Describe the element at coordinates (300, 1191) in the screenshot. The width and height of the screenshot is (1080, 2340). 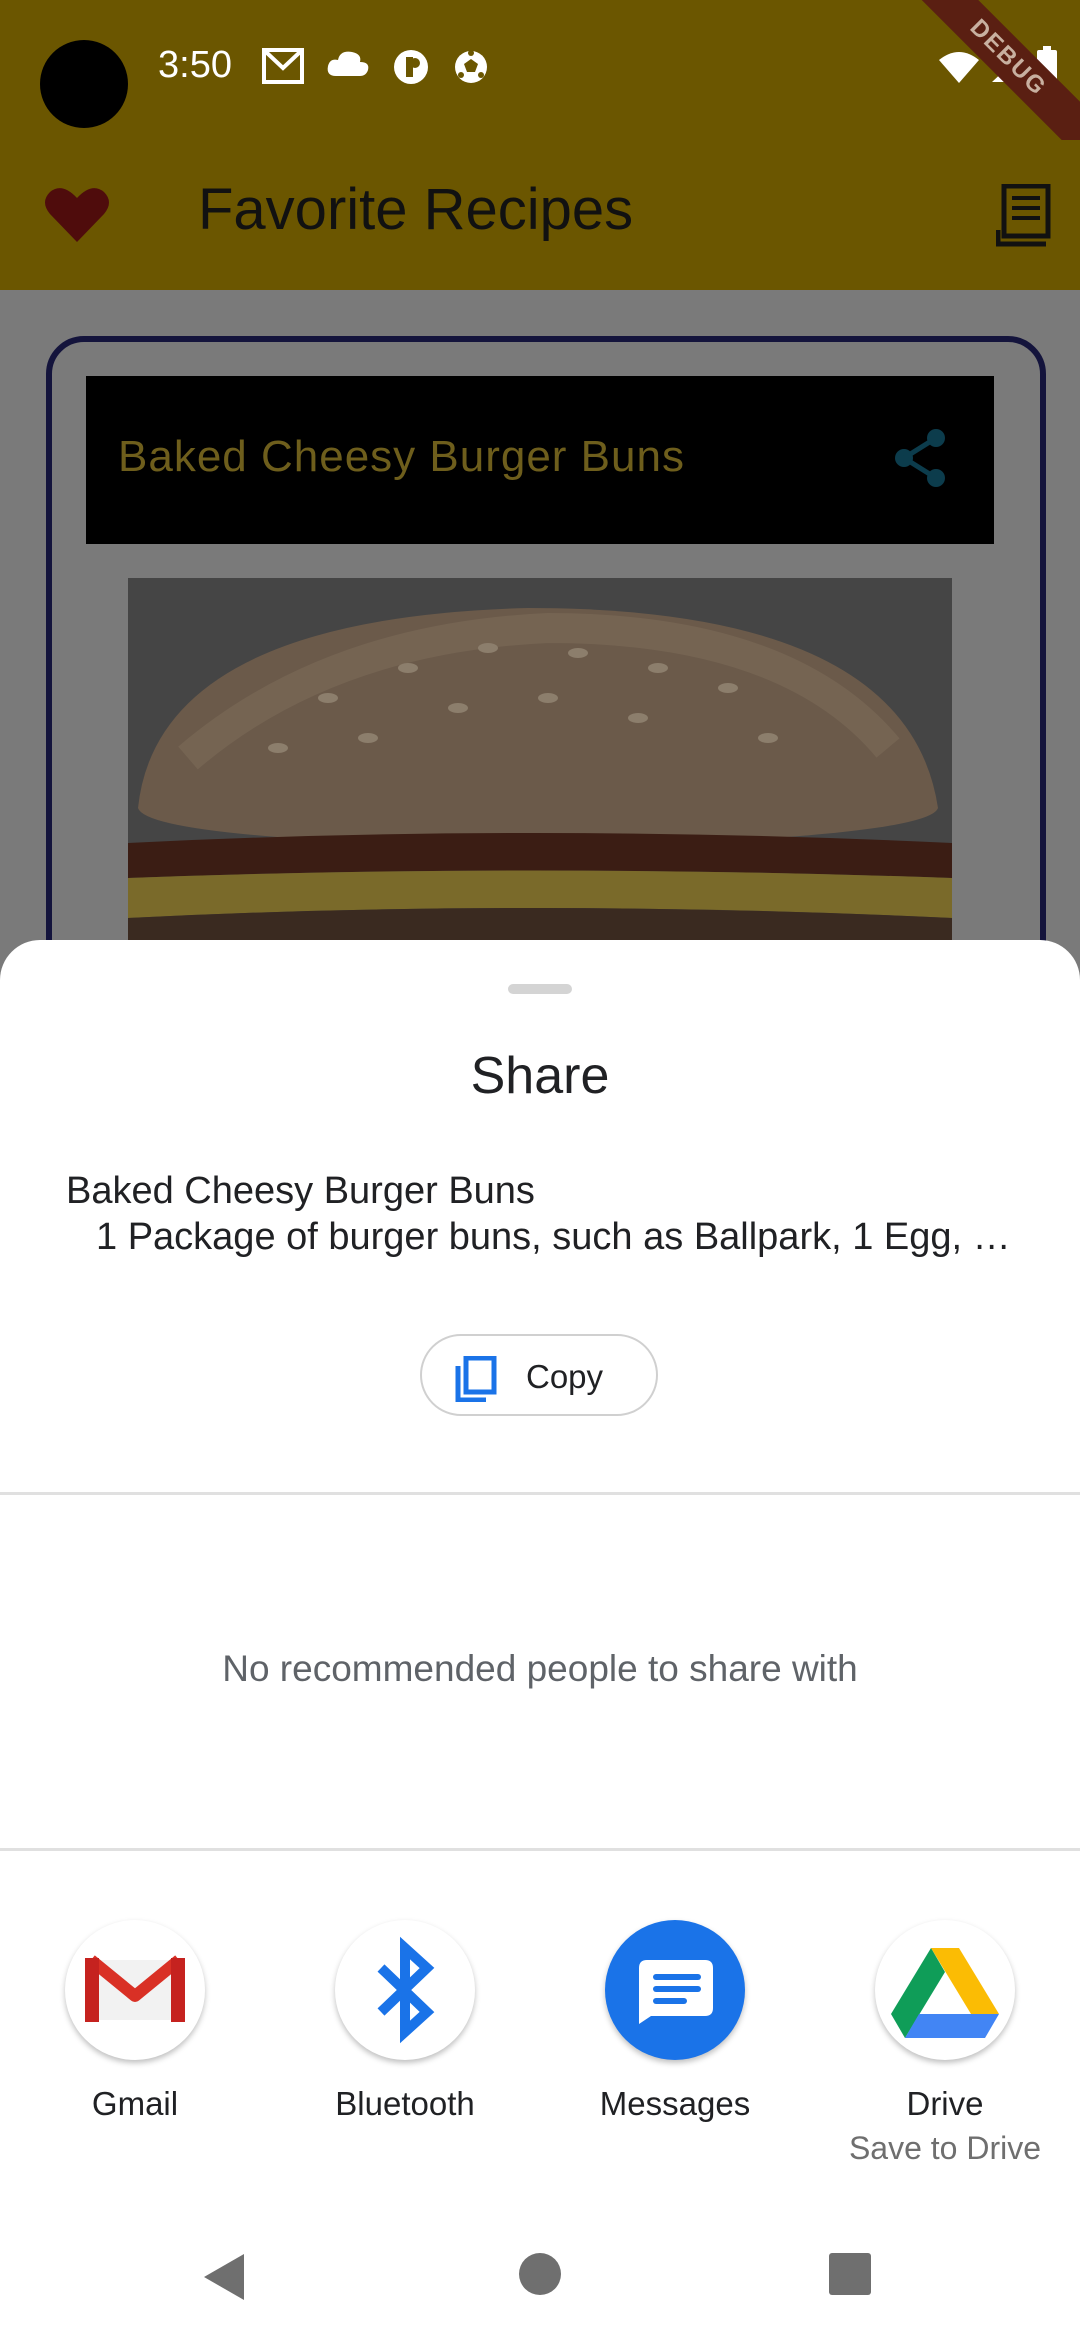
I see `share-preview-title: Baked Cheesy Burger Buns` at that location.